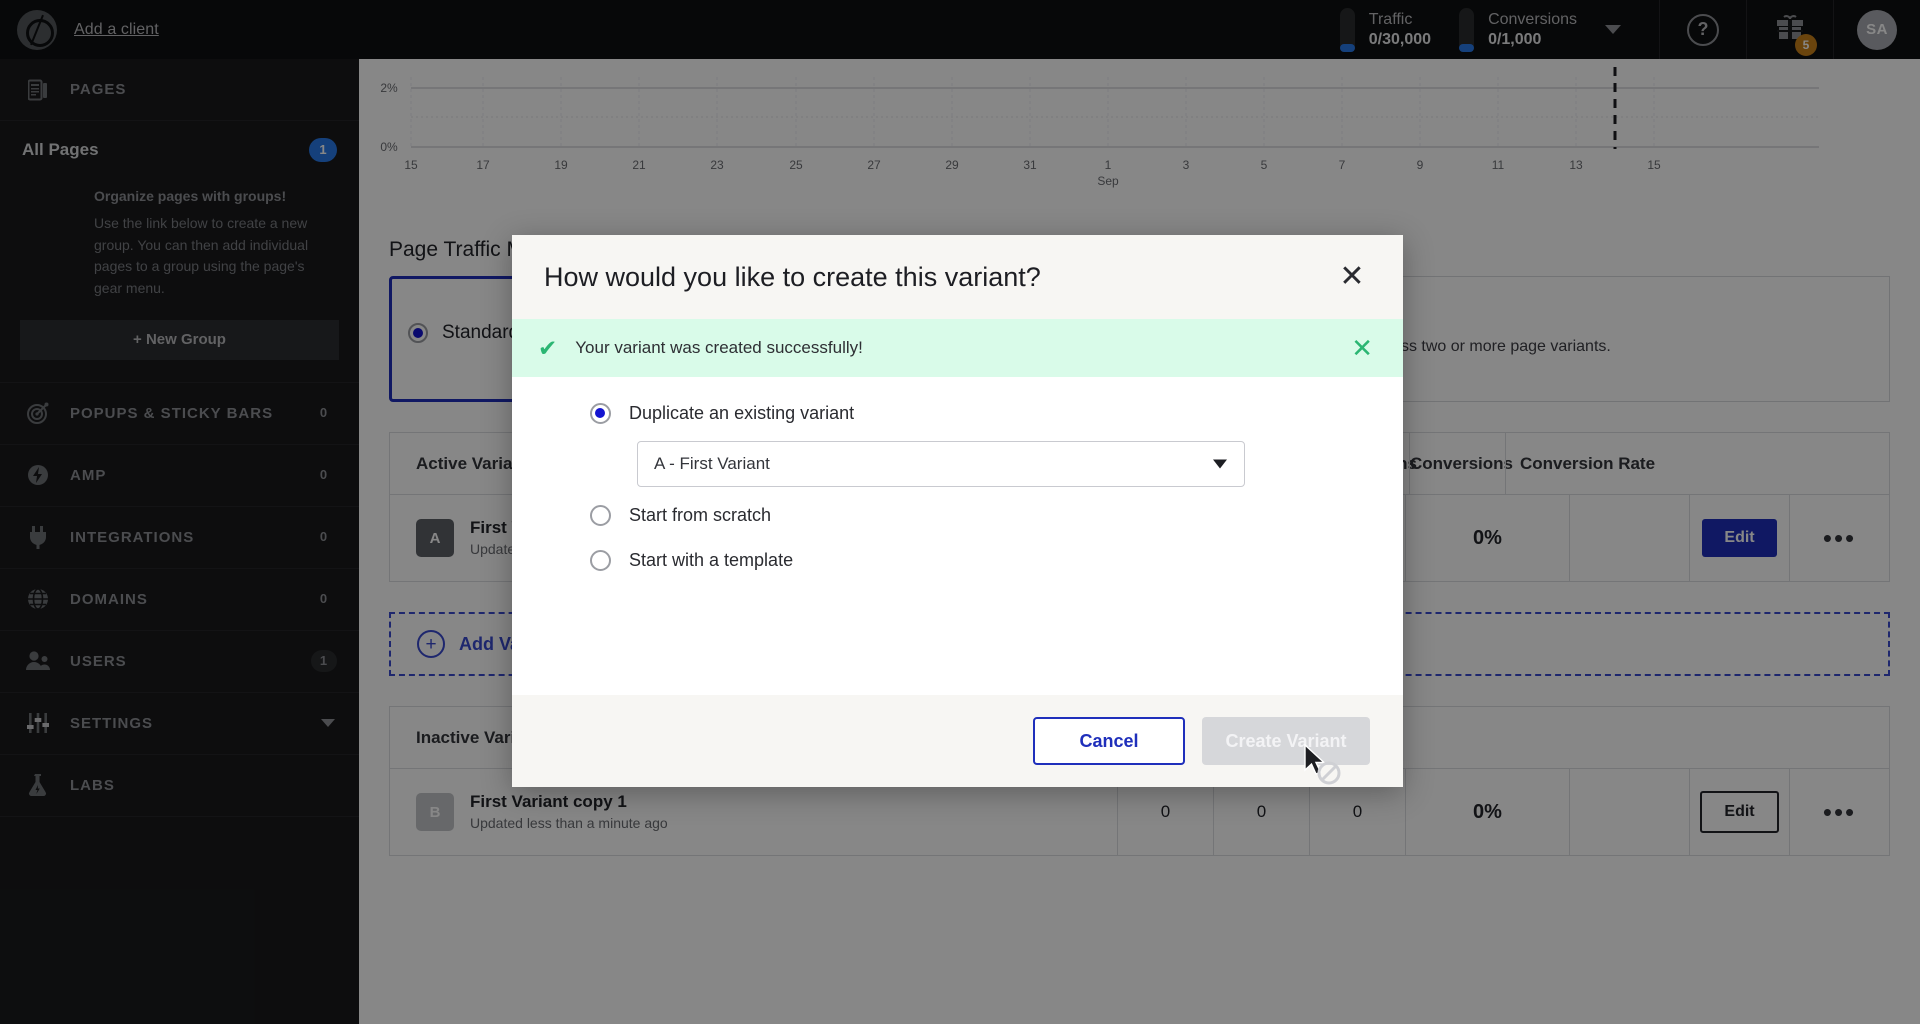 This screenshot has width=1920, height=1024. What do you see at coordinates (742, 413) in the screenshot?
I see `option-label: Duplicate an existing variant` at bounding box center [742, 413].